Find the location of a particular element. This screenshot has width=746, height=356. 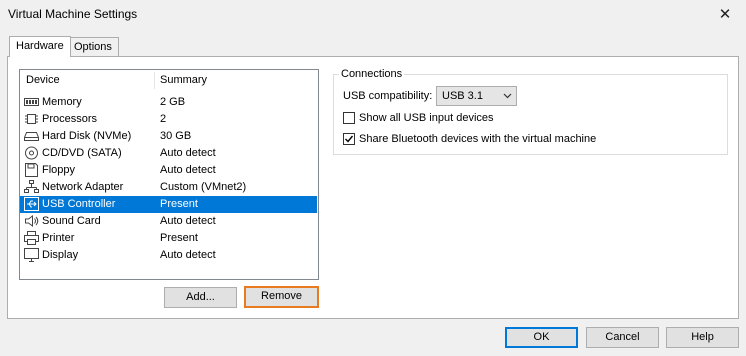

remove-device-button: Remove is located at coordinates (281, 297).